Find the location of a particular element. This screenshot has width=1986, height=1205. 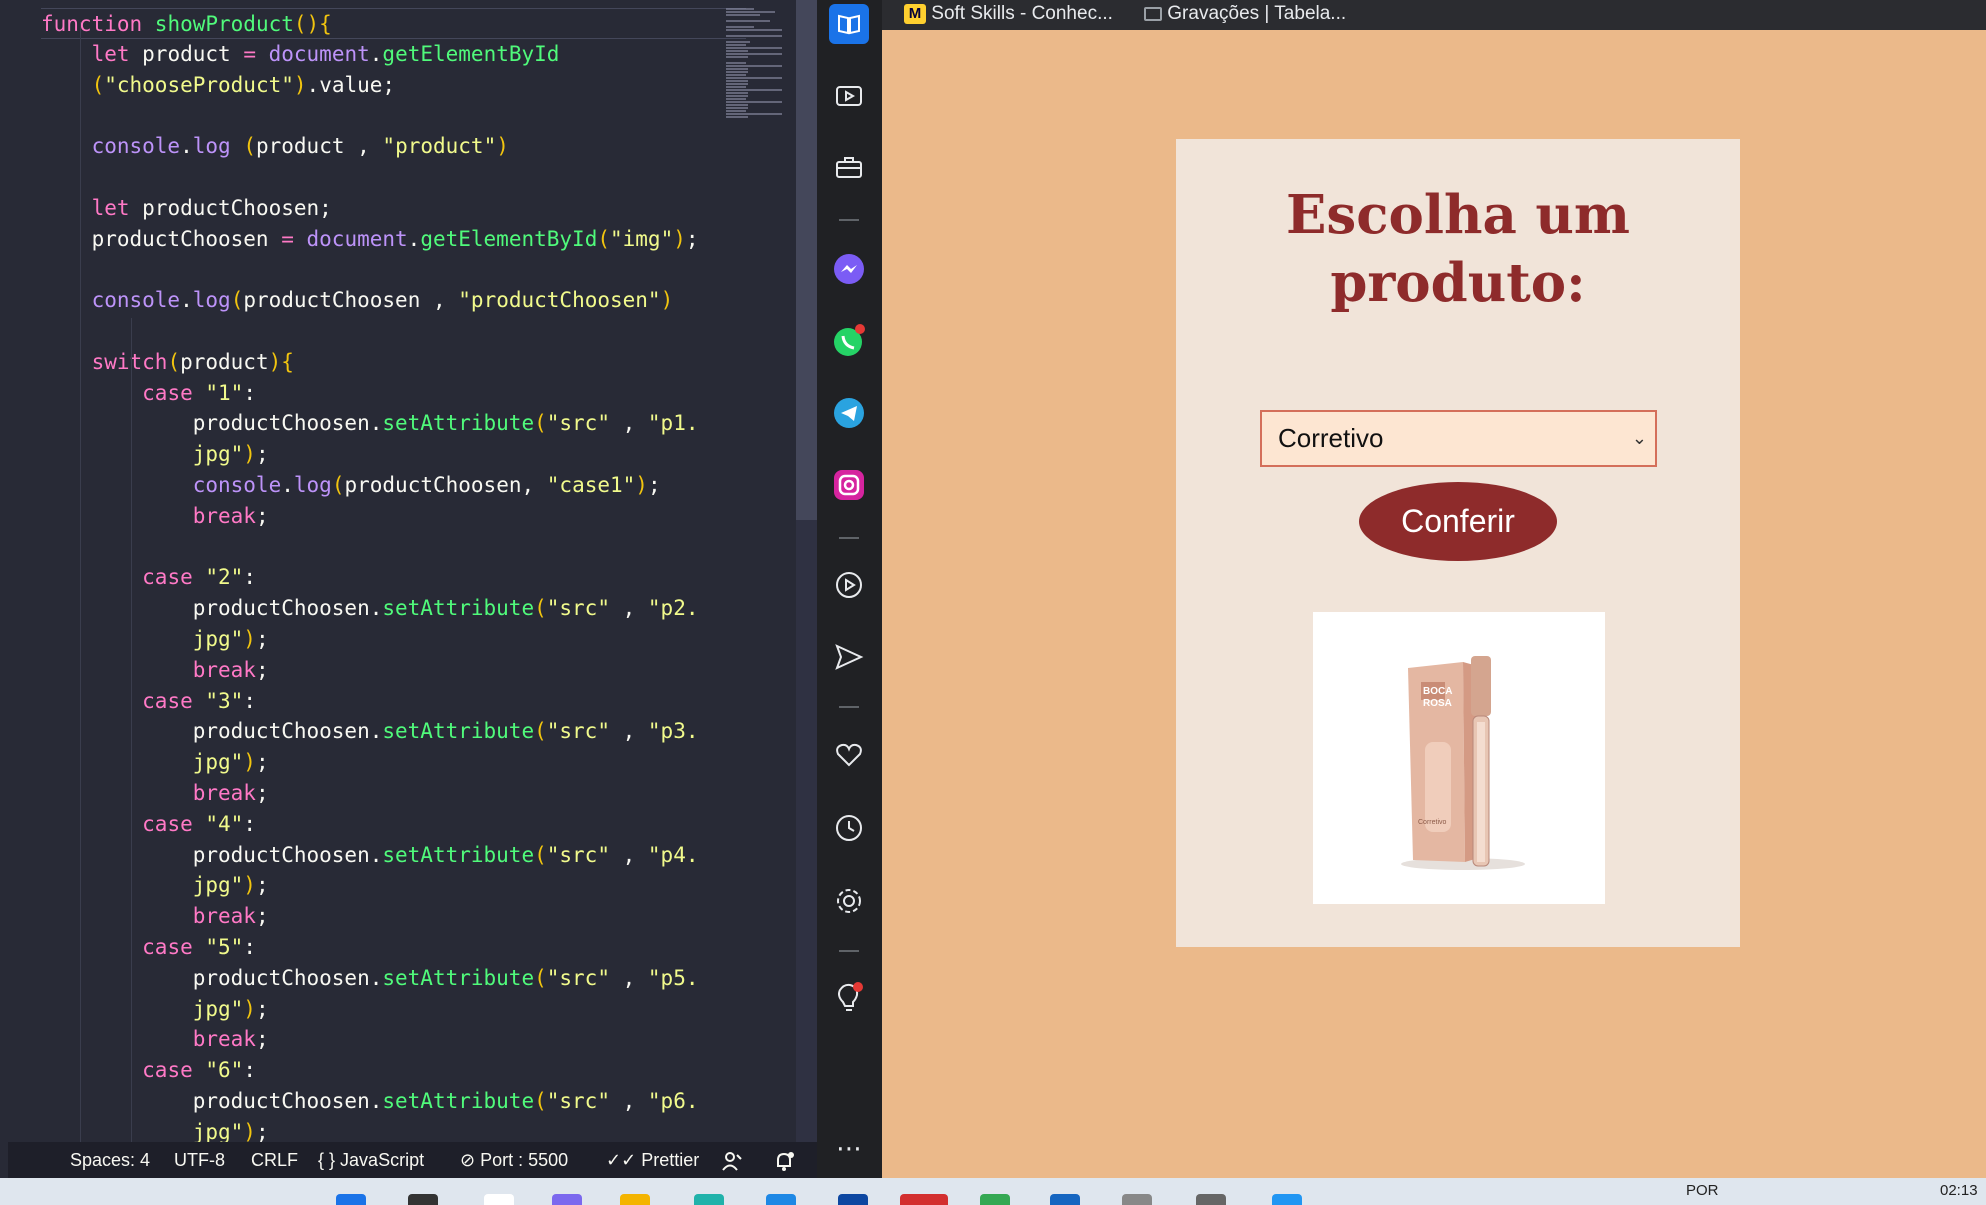

bell-icon is located at coordinates (784, 1160).